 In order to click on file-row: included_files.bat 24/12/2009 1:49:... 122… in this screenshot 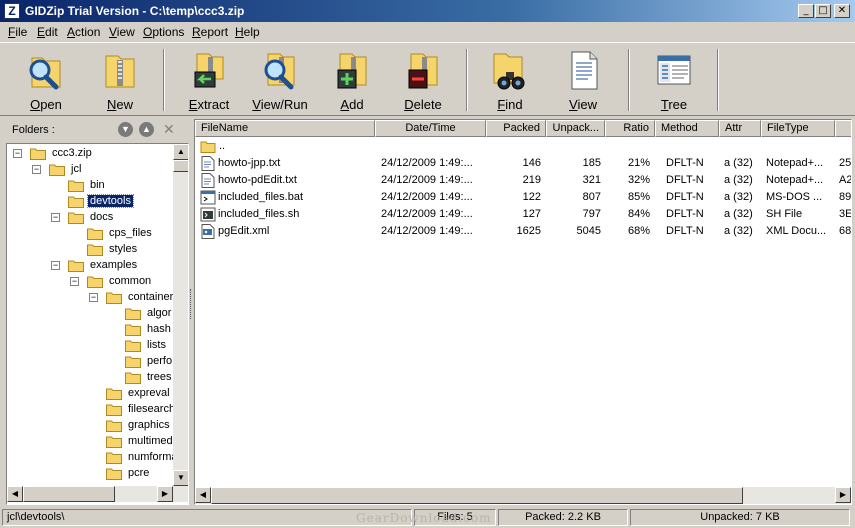, I will do `click(523, 197)`.